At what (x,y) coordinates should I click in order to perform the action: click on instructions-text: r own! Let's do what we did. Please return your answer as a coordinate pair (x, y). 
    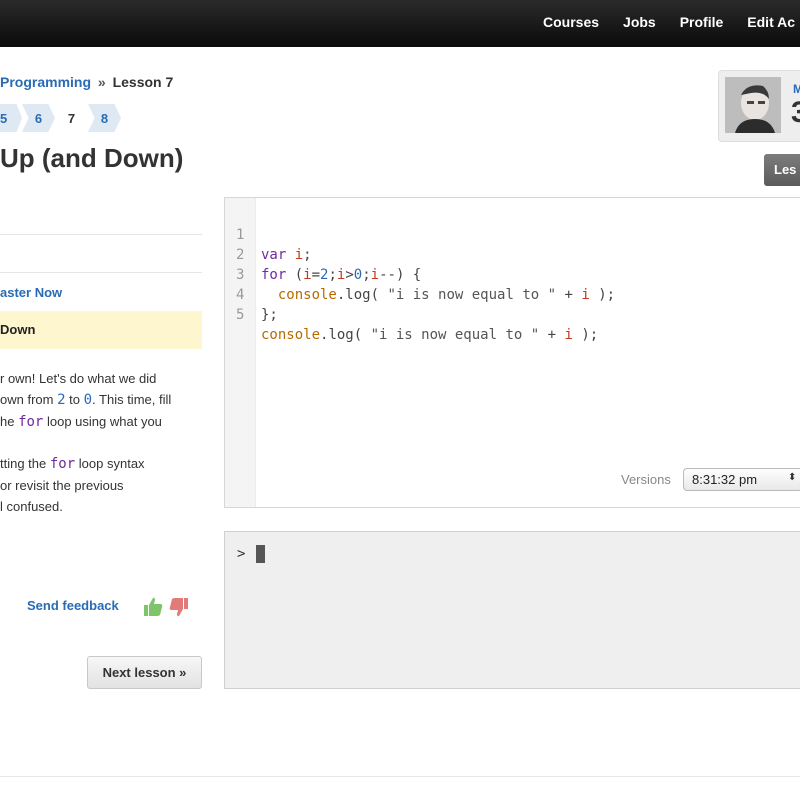
    Looking at the image, I should click on (78, 378).